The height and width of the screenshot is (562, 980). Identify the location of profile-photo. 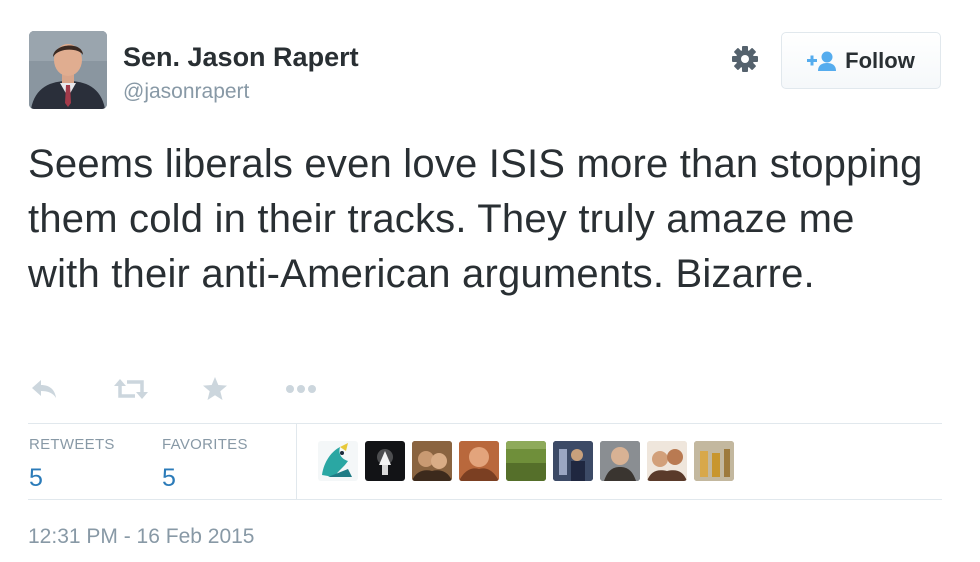
(68, 70).